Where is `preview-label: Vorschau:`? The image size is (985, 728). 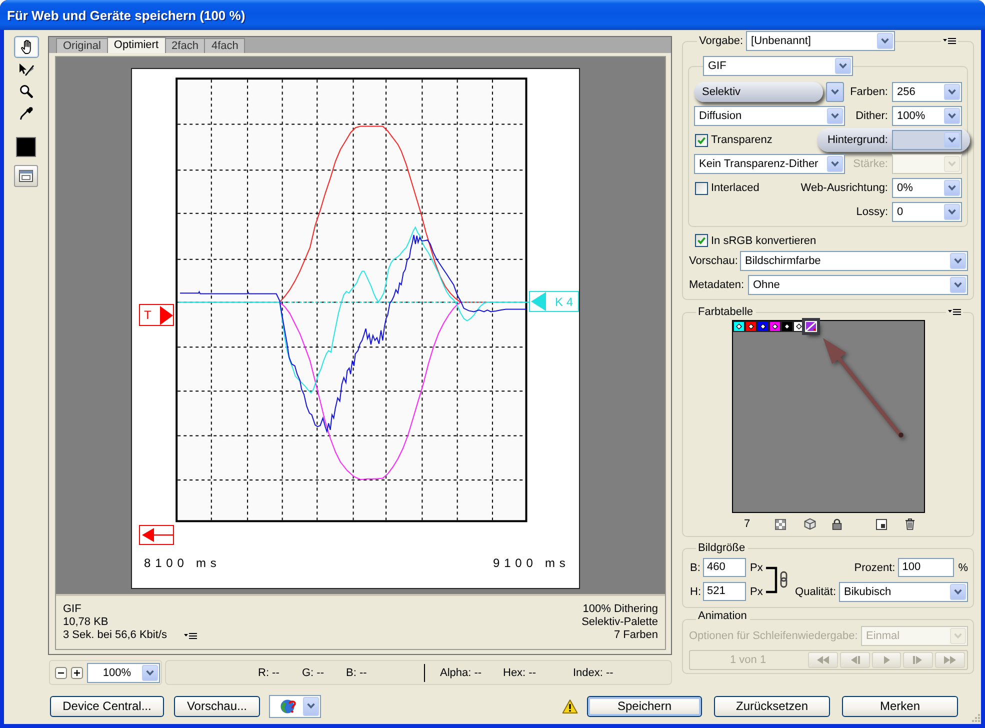
preview-label: Vorschau: is located at coordinates (713, 261).